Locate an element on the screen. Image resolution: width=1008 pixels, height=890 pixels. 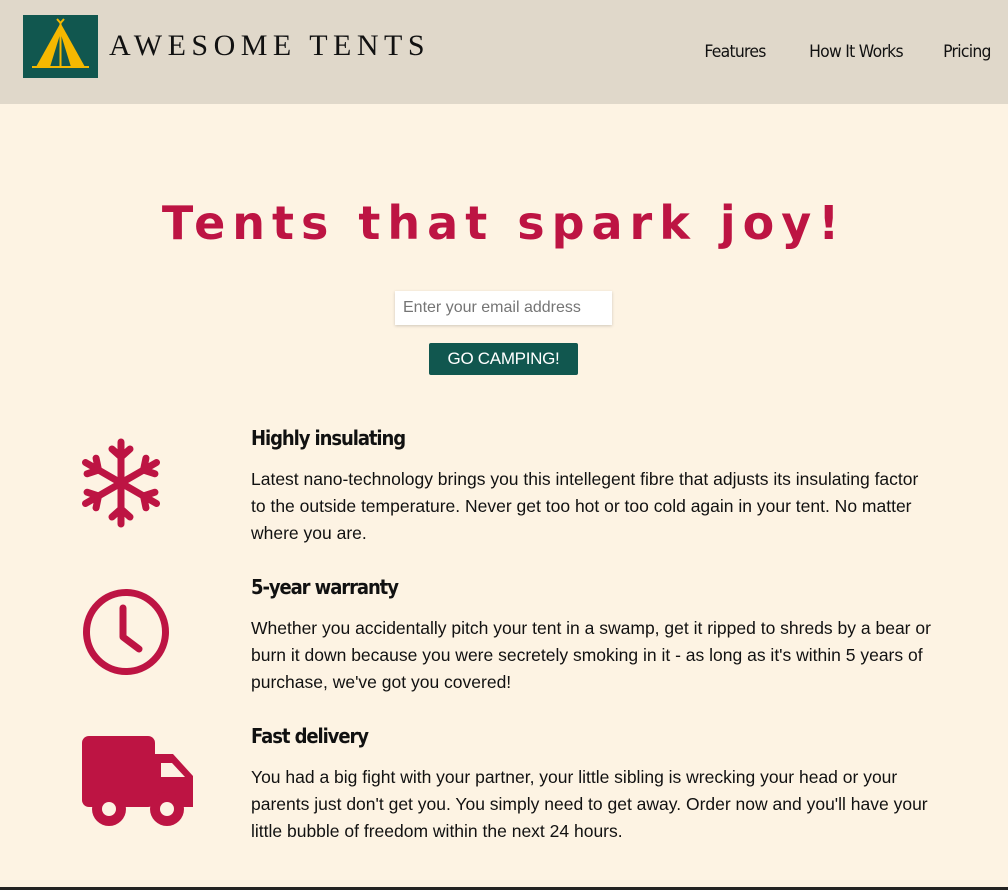
snowflake-icon is located at coordinates (121, 483).